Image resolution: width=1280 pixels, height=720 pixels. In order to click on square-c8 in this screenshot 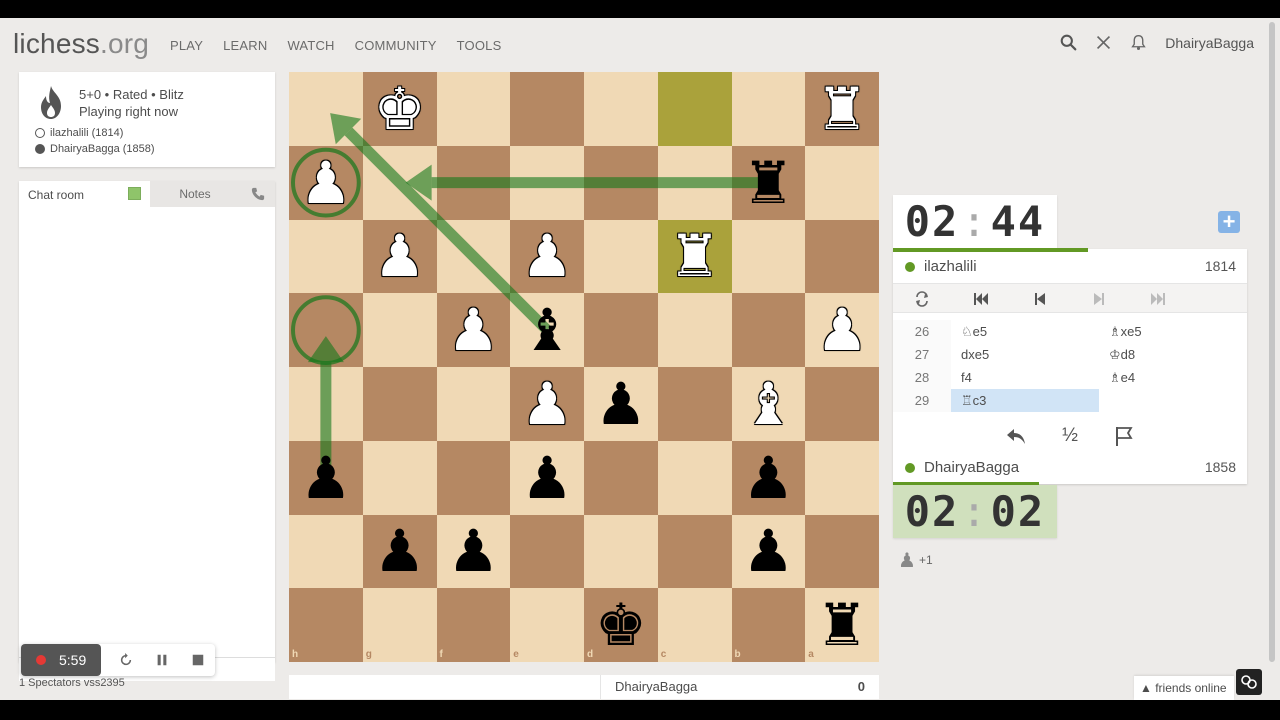, I will do `click(694, 625)`.